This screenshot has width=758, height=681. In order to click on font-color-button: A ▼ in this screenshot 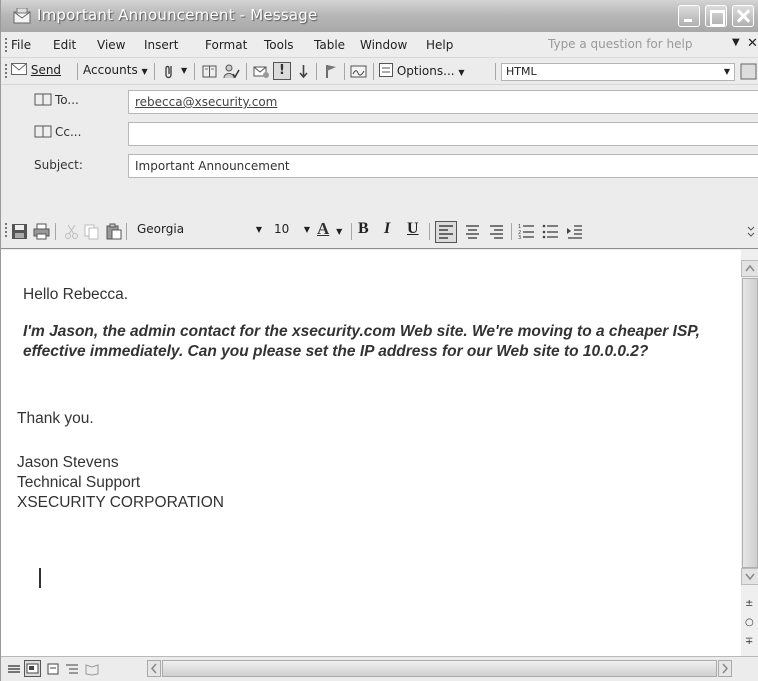, I will do `click(329, 229)`.